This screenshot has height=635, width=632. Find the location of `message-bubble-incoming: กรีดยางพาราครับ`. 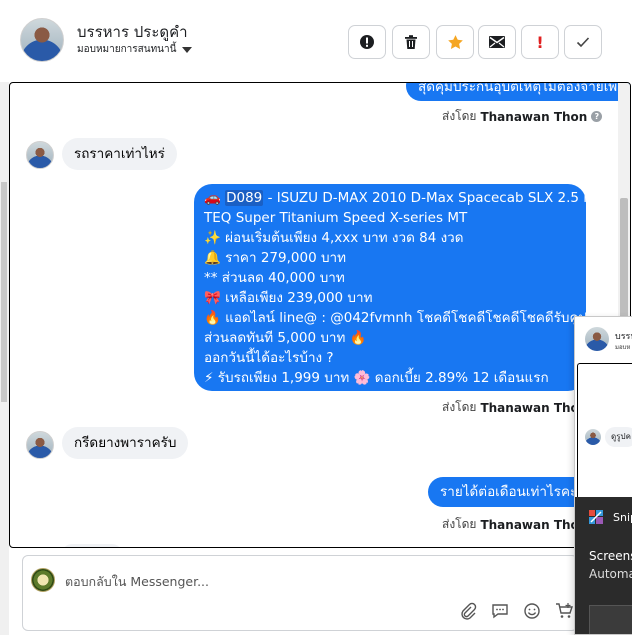

message-bubble-incoming: กรีดยางพาราครับ is located at coordinates (125, 443).